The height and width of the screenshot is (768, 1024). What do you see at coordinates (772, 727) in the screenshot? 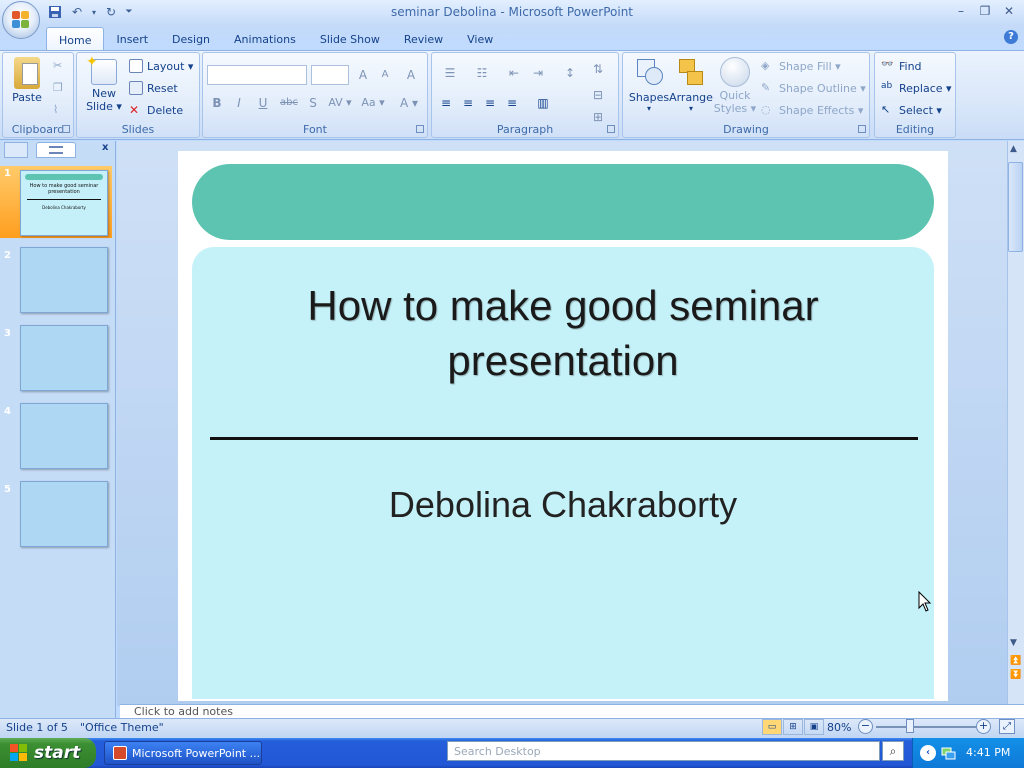
I see `normal-view-icon: ▭` at bounding box center [772, 727].